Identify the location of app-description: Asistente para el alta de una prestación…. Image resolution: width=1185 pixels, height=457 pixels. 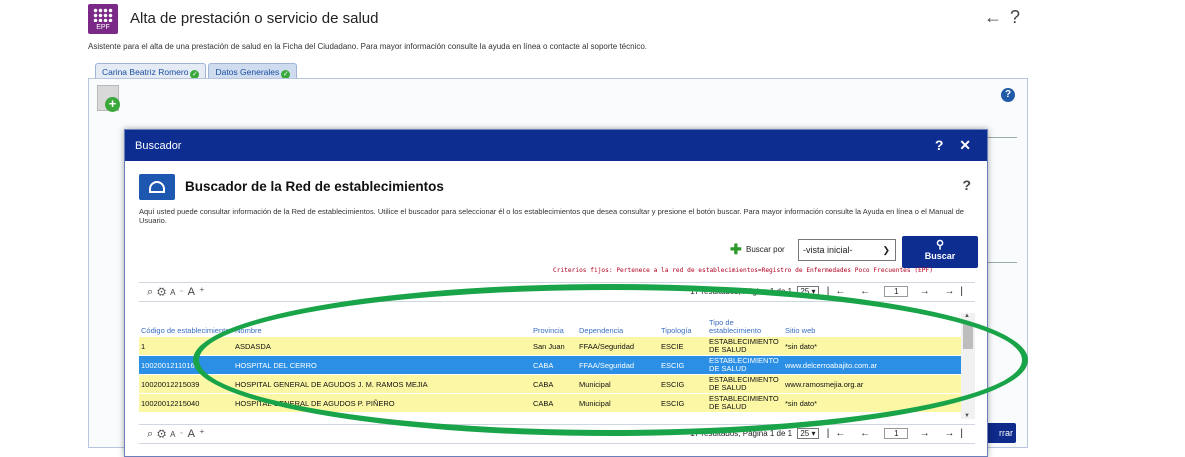
(368, 46).